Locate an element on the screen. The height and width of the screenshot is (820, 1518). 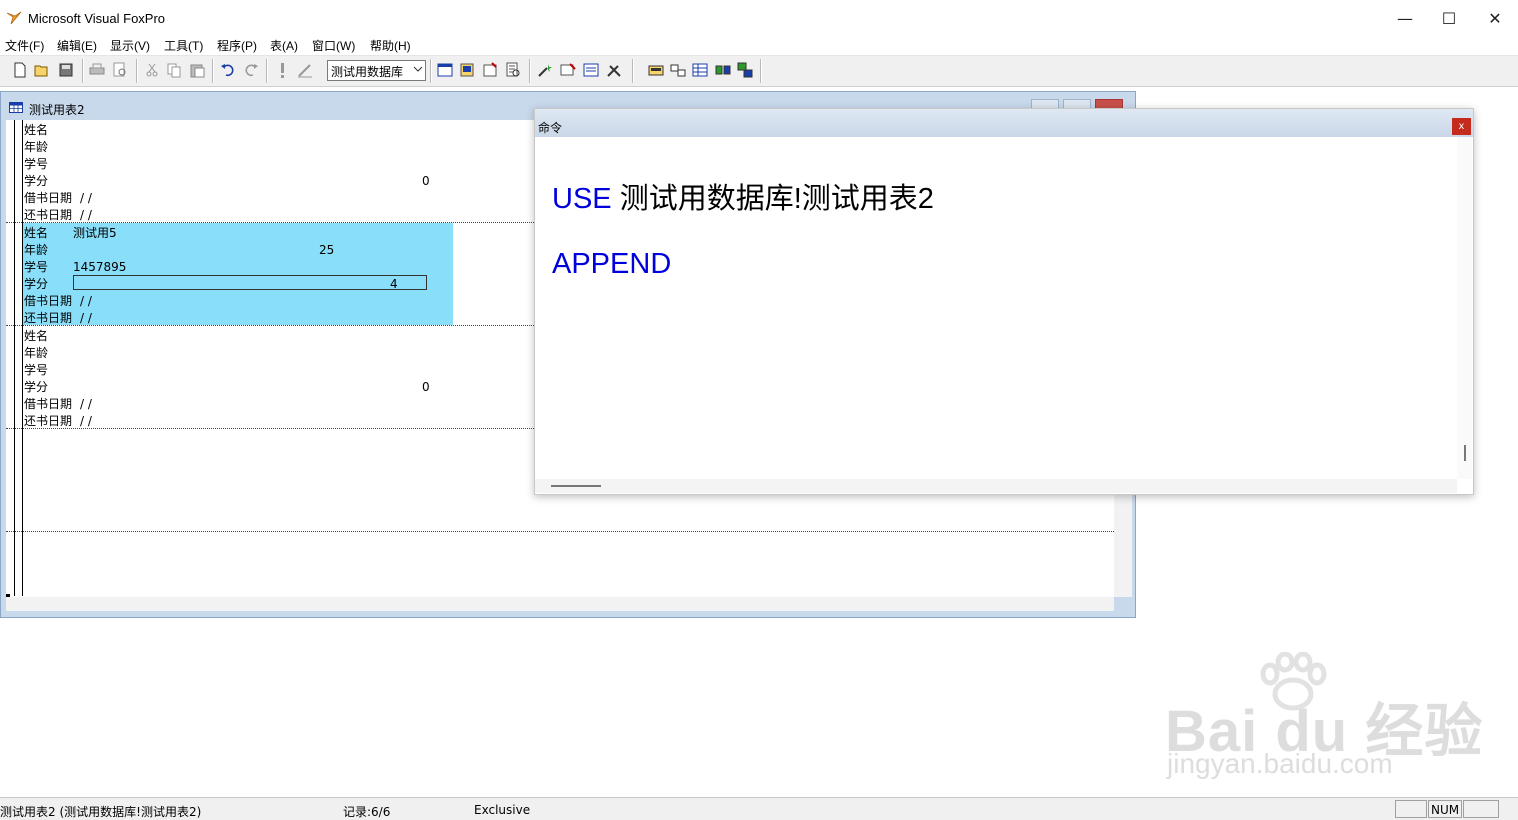
database-combo-value: 测试用数据库 is located at coordinates (367, 72).